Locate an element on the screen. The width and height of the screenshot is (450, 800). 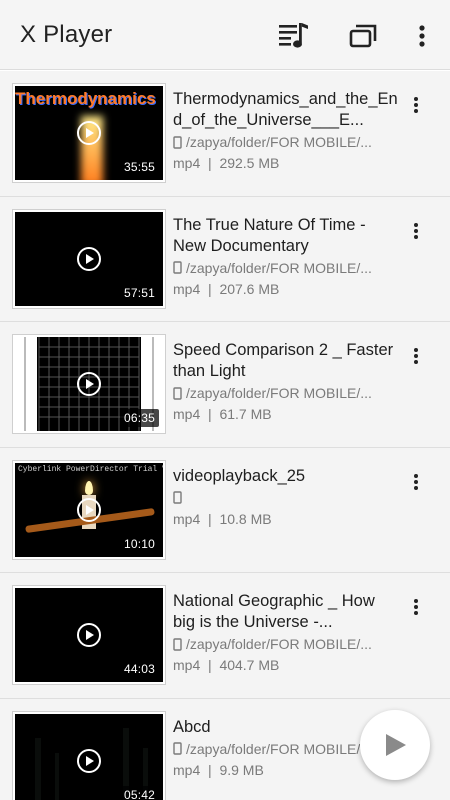
app-bar: X Player is located at coordinates (225, 35).